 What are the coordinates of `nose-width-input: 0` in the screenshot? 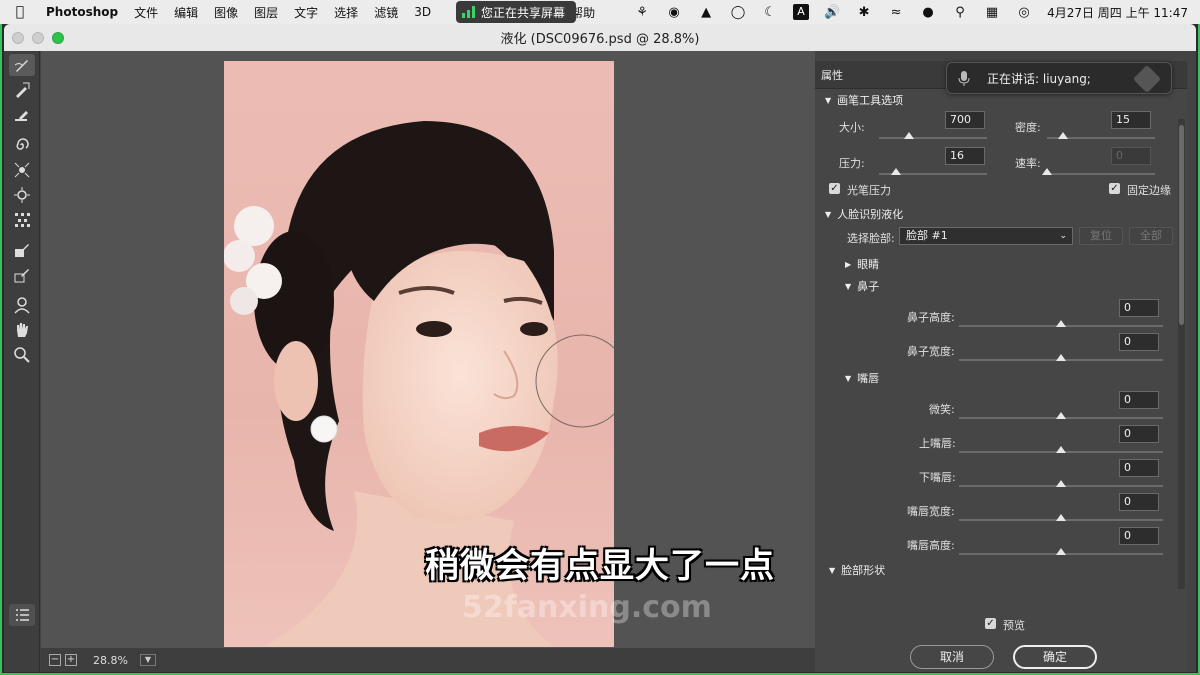 It's located at (1139, 342).